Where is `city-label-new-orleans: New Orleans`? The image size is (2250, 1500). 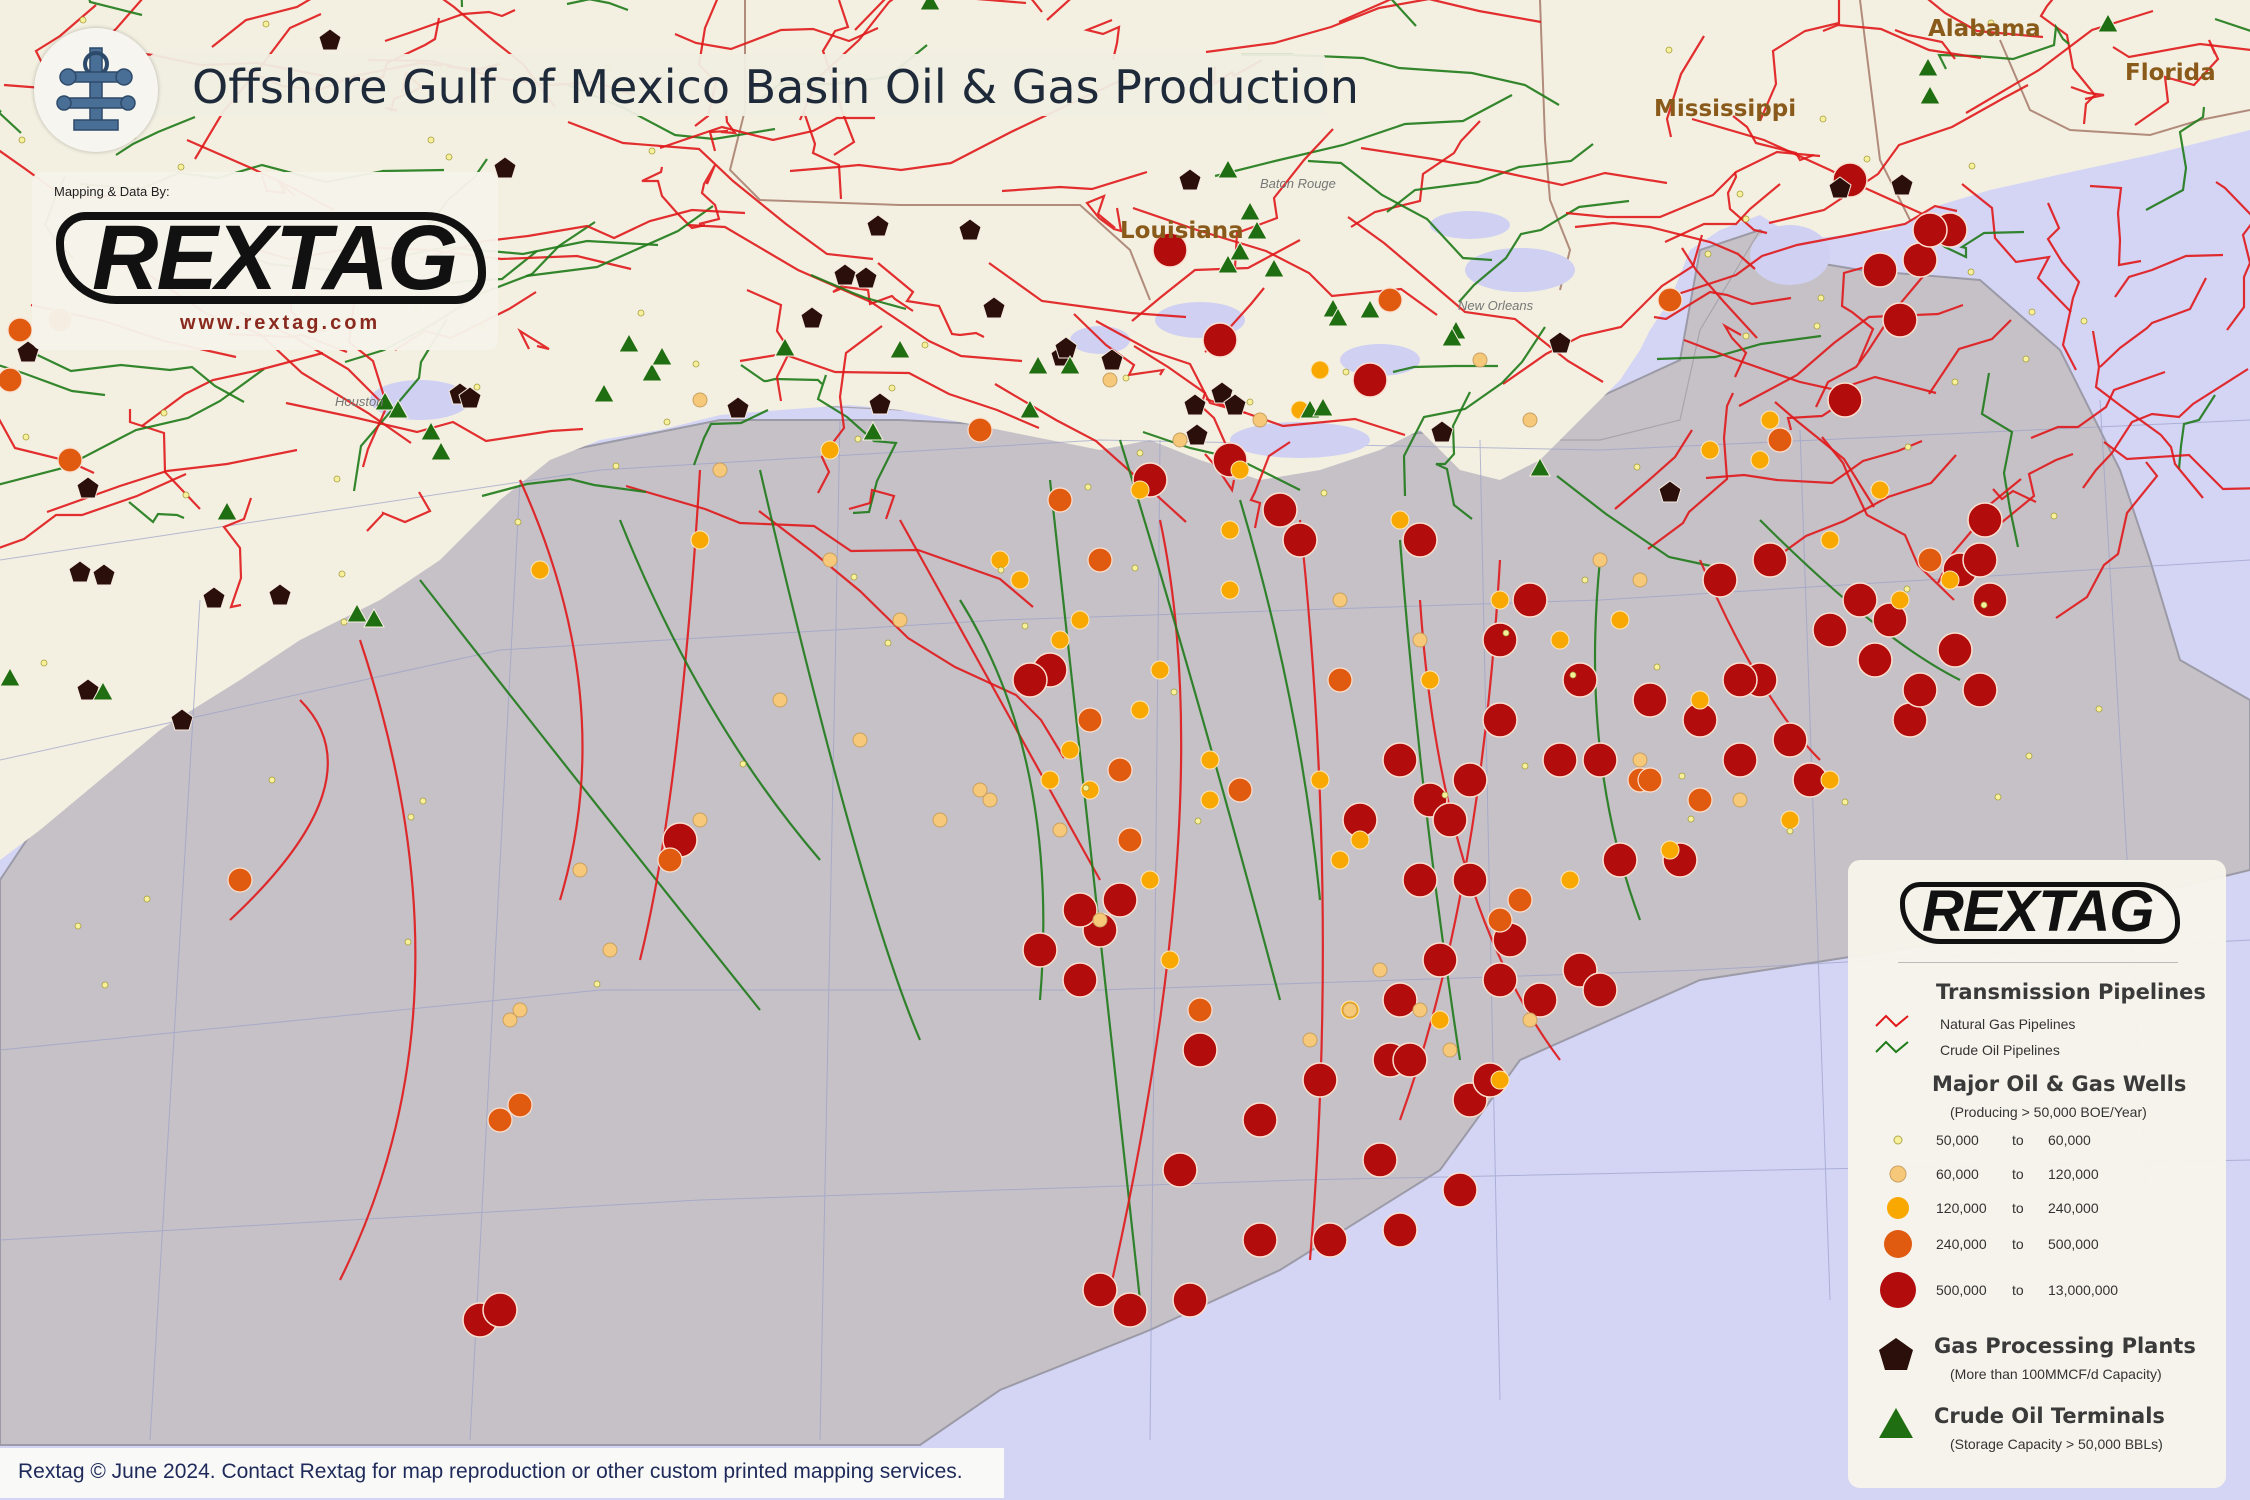 city-label-new-orleans: New Orleans is located at coordinates (1496, 305).